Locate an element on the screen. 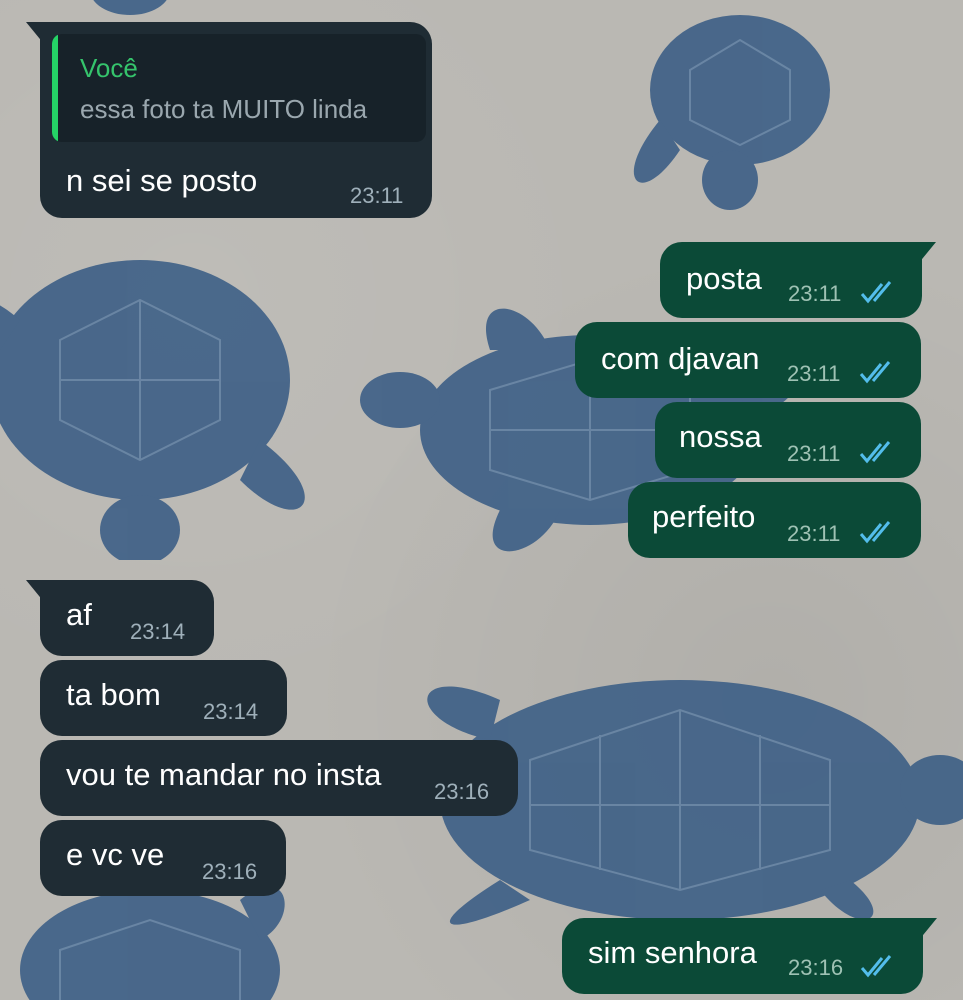 The image size is (963, 1000). message-text: vou te mandar no insta is located at coordinates (224, 774).